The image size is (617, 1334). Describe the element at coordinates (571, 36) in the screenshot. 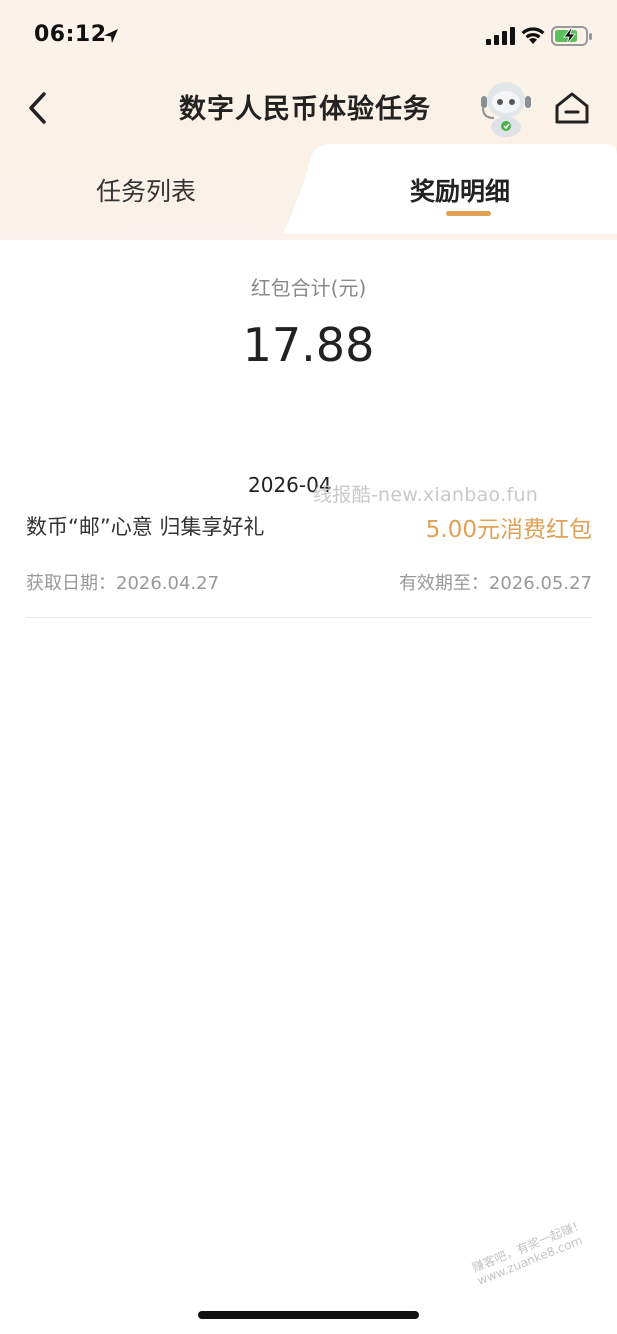

I see `battery-charging-icon` at that location.